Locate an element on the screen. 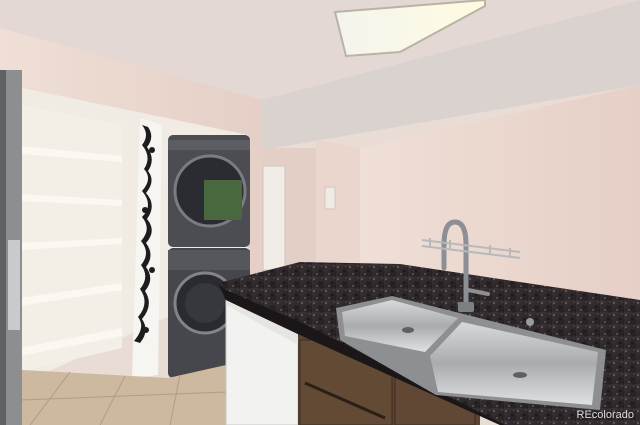 The width and height of the screenshot is (640, 425). hallway-door is located at coordinates (274, 218).